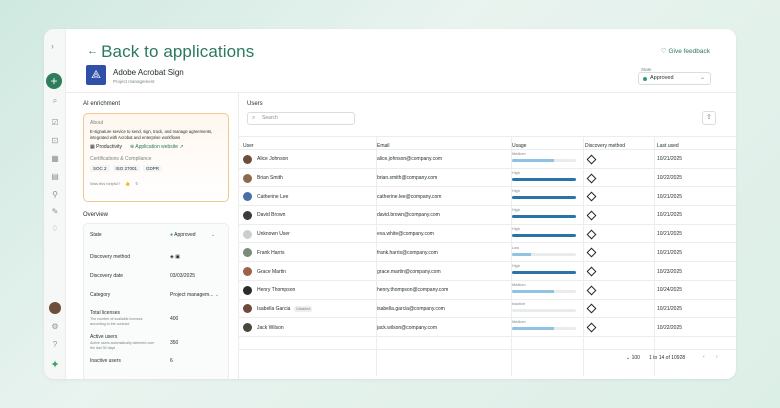 The image size is (780, 408). I want to click on reports-icon: ▤, so click(55, 176).